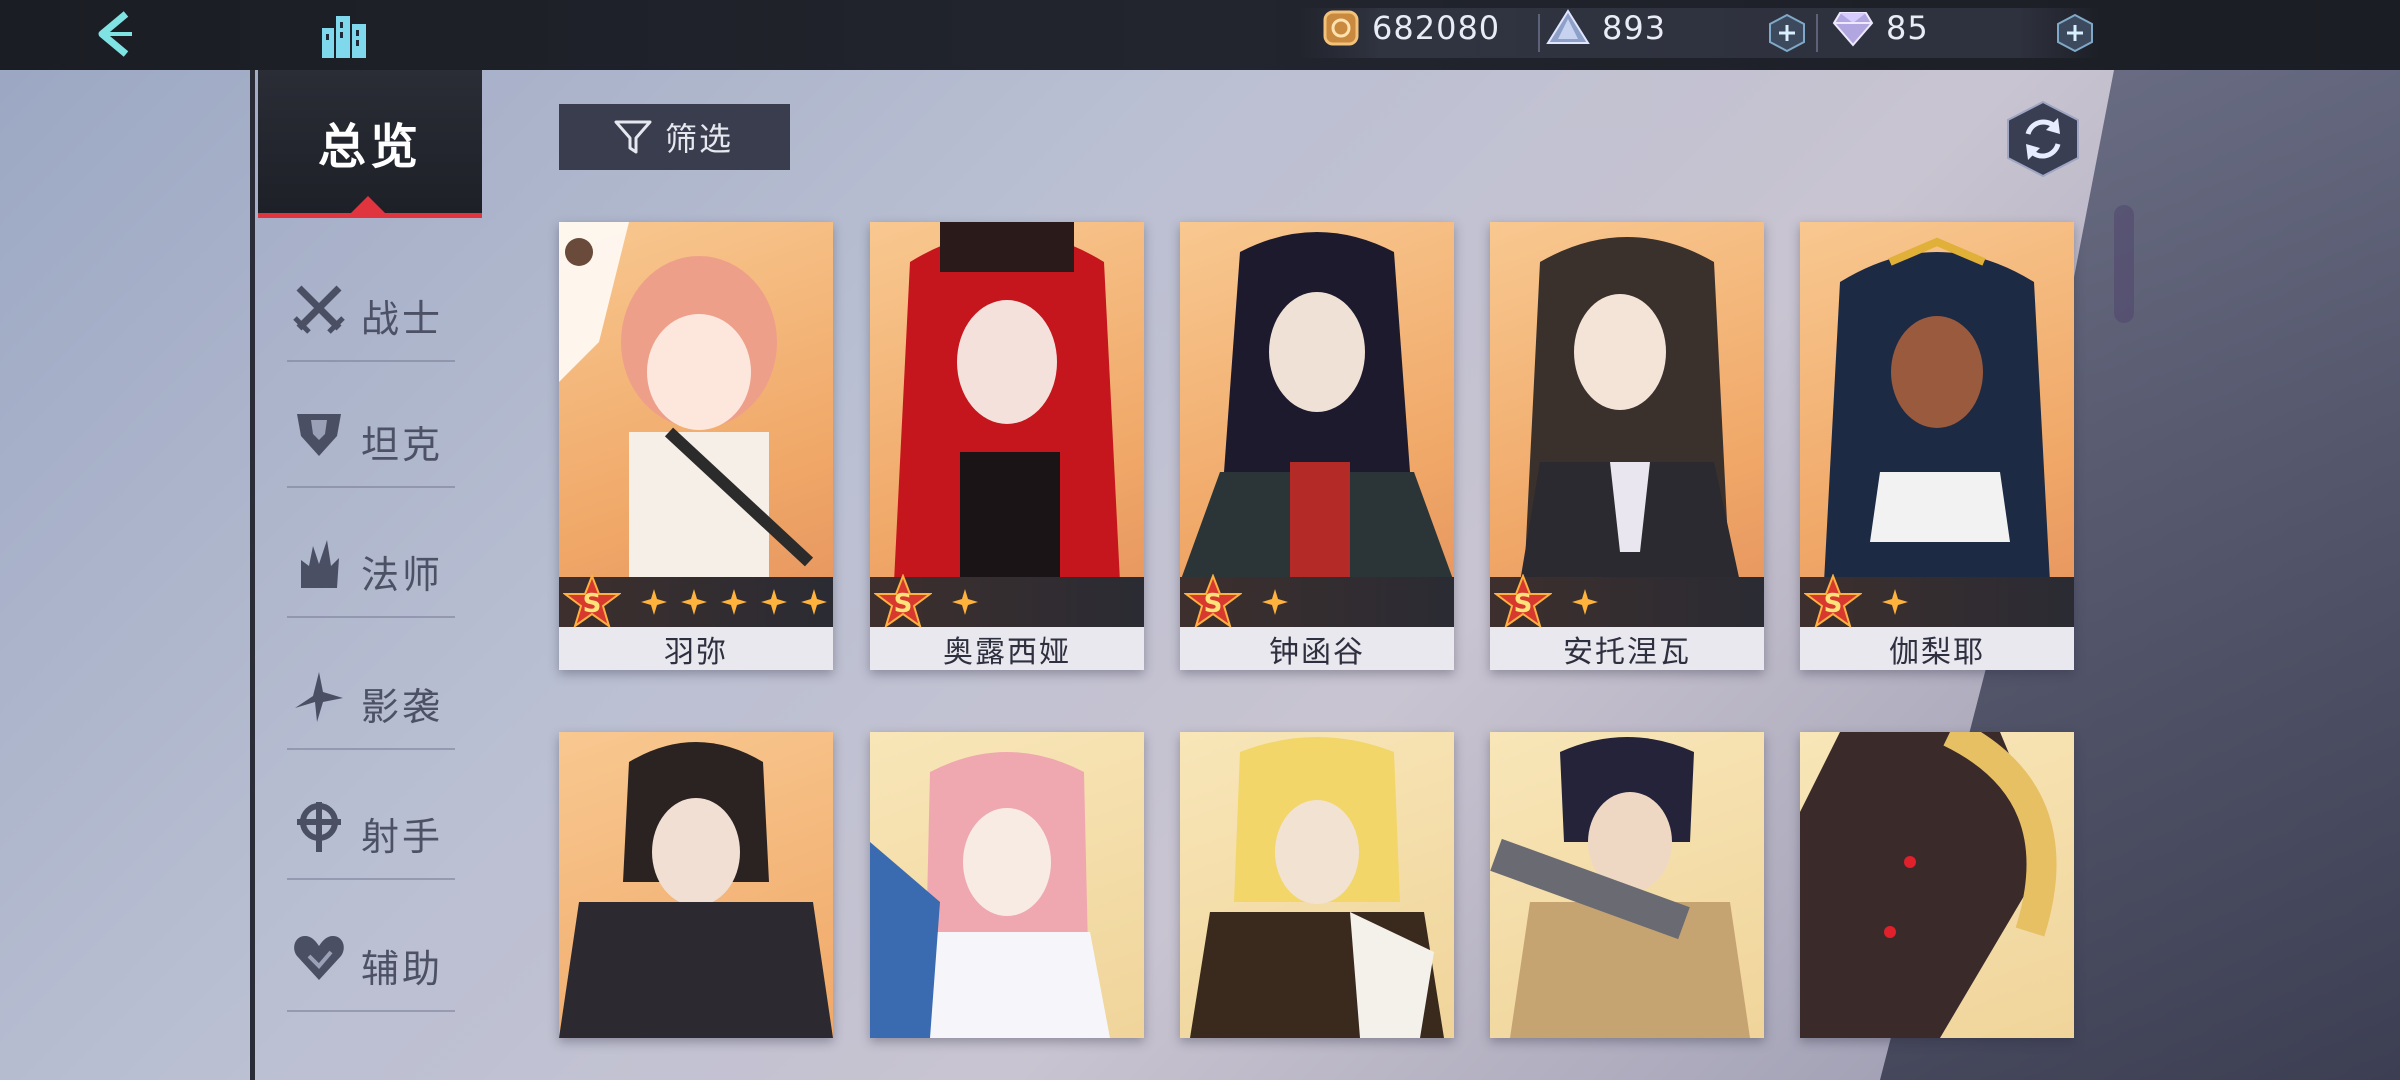 Image resolution: width=2400 pixels, height=1080 pixels. I want to click on sidebar-item-marksman: 射手, so click(371, 824).